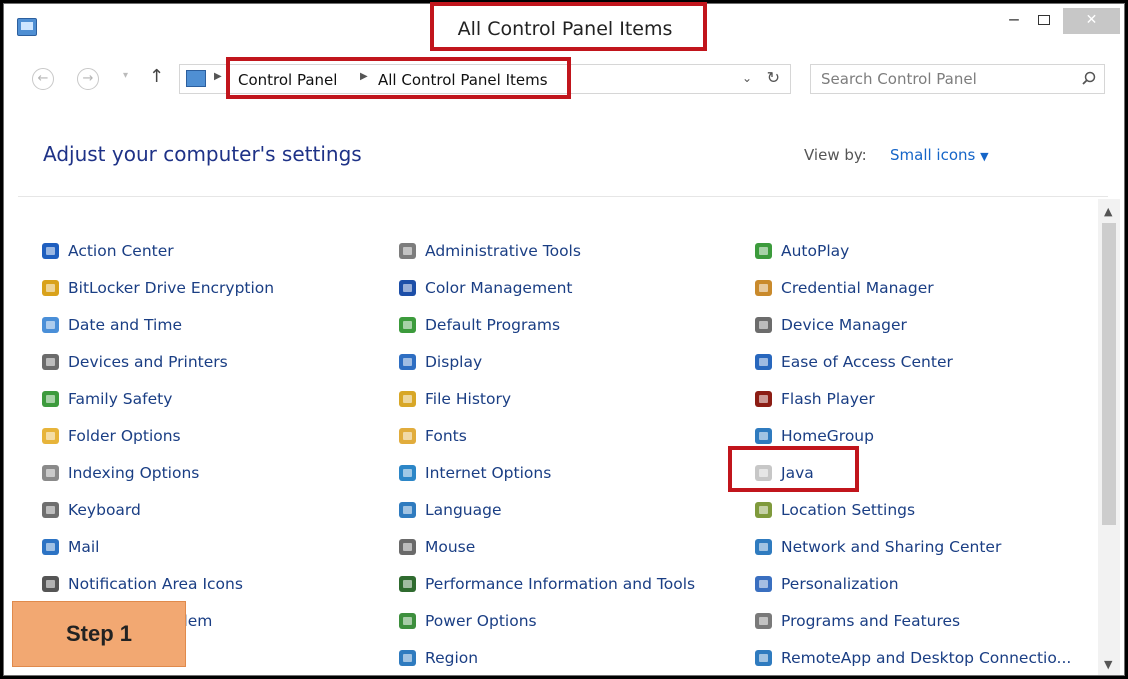 The height and width of the screenshot is (679, 1128). I want to click on view-by-value: Small icons, so click(932, 155).